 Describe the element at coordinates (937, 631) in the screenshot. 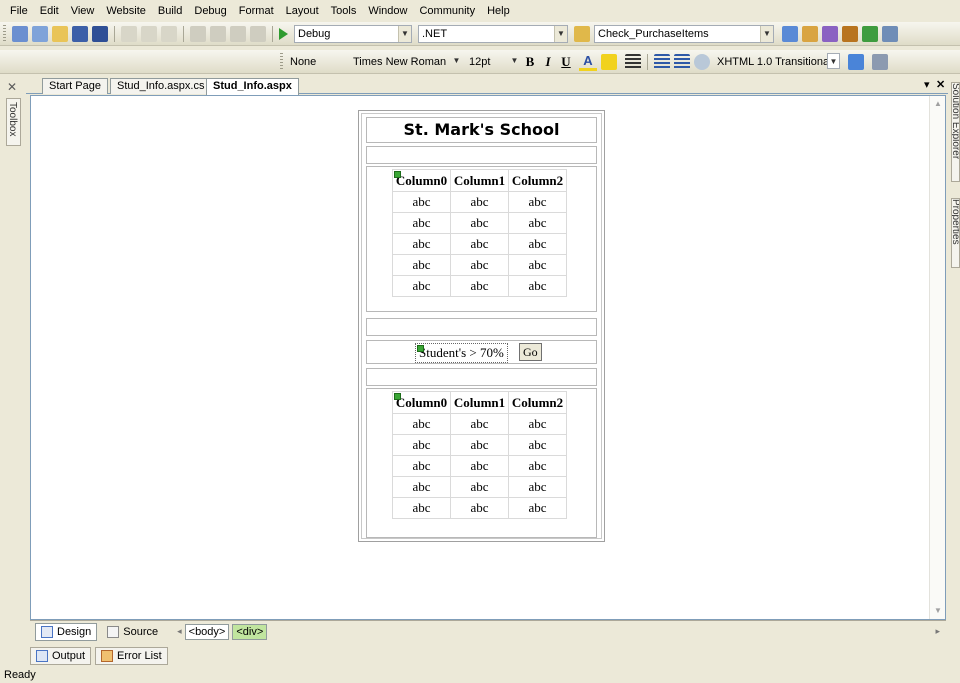

I see `chevron-right-icon: ▸` at that location.